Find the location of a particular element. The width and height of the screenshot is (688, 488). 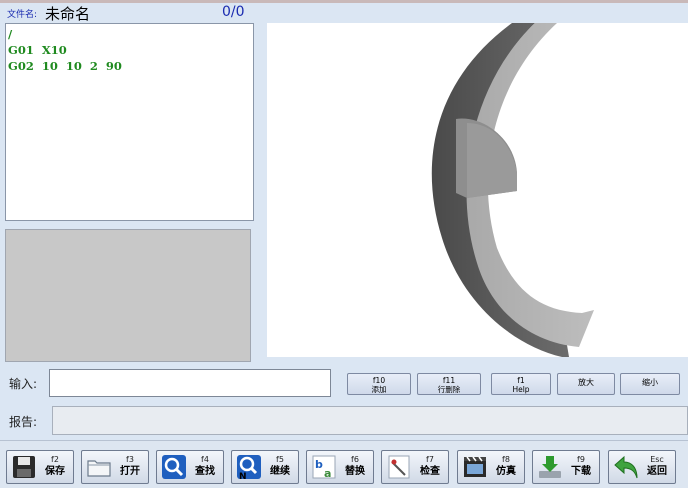

file-name: 未命名 is located at coordinates (68, 14).